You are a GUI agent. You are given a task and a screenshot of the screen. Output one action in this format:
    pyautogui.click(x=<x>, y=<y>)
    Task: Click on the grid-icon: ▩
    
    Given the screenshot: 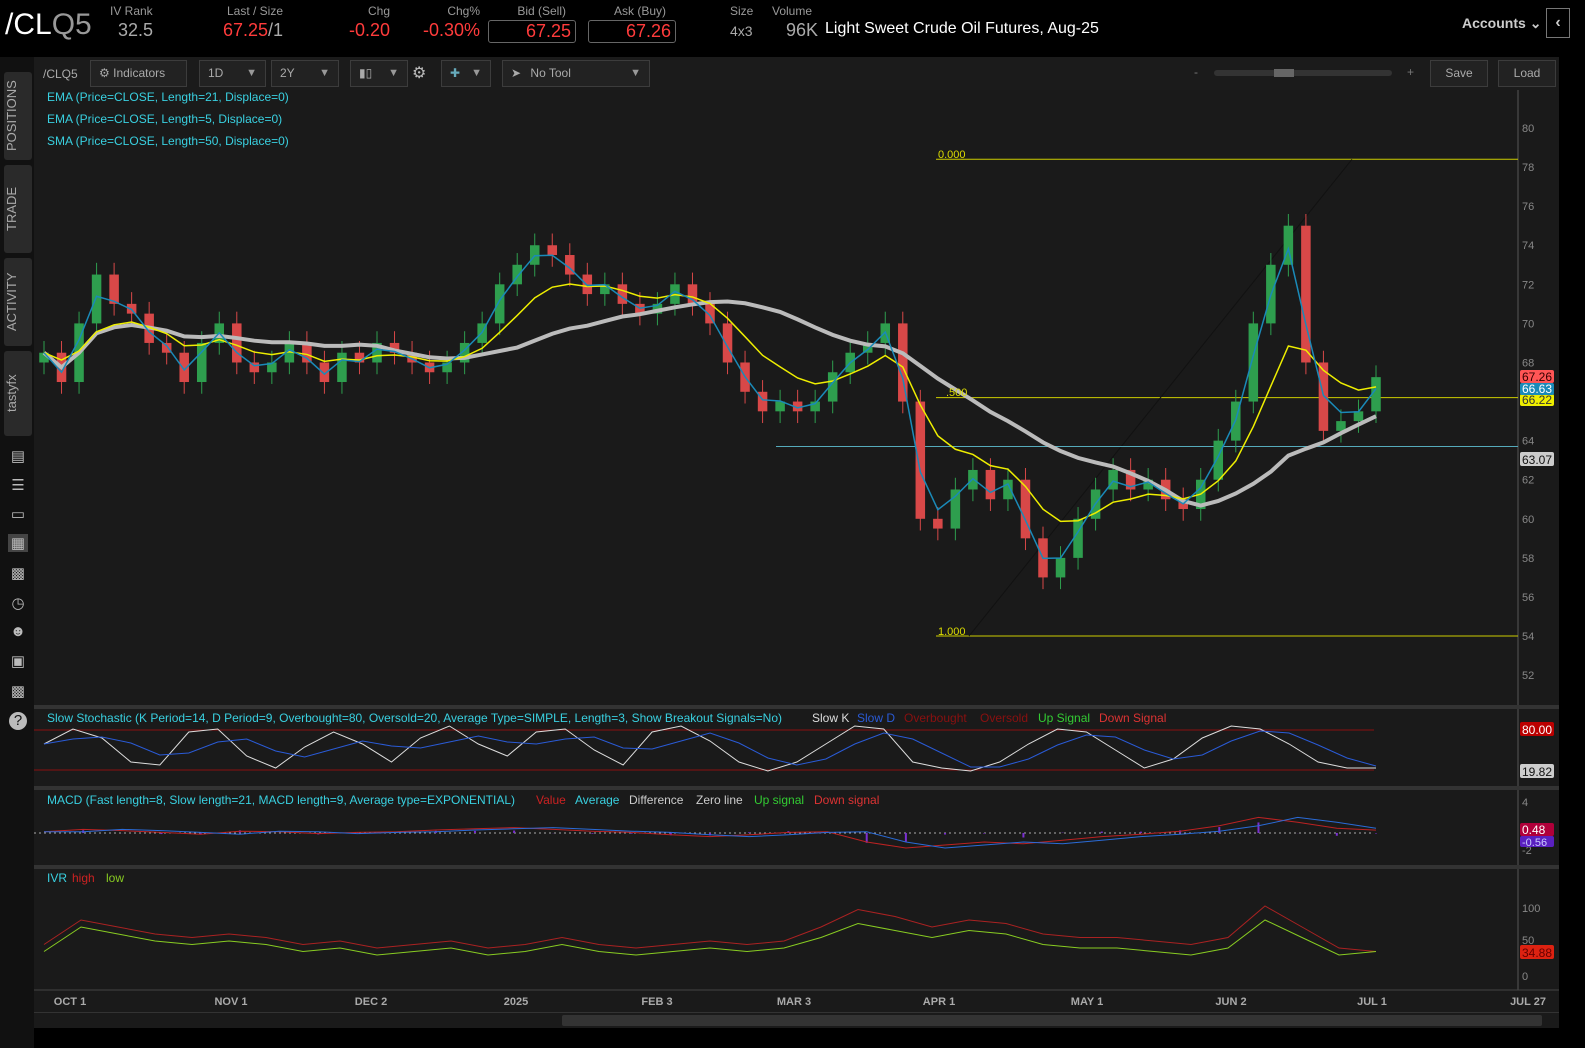 What is the action you would take?
    pyautogui.click(x=18, y=573)
    